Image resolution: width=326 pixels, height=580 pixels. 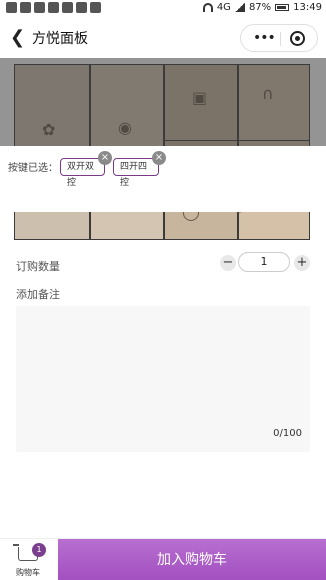 I want to click on chip-label: 四开四控, so click(x=134, y=175).